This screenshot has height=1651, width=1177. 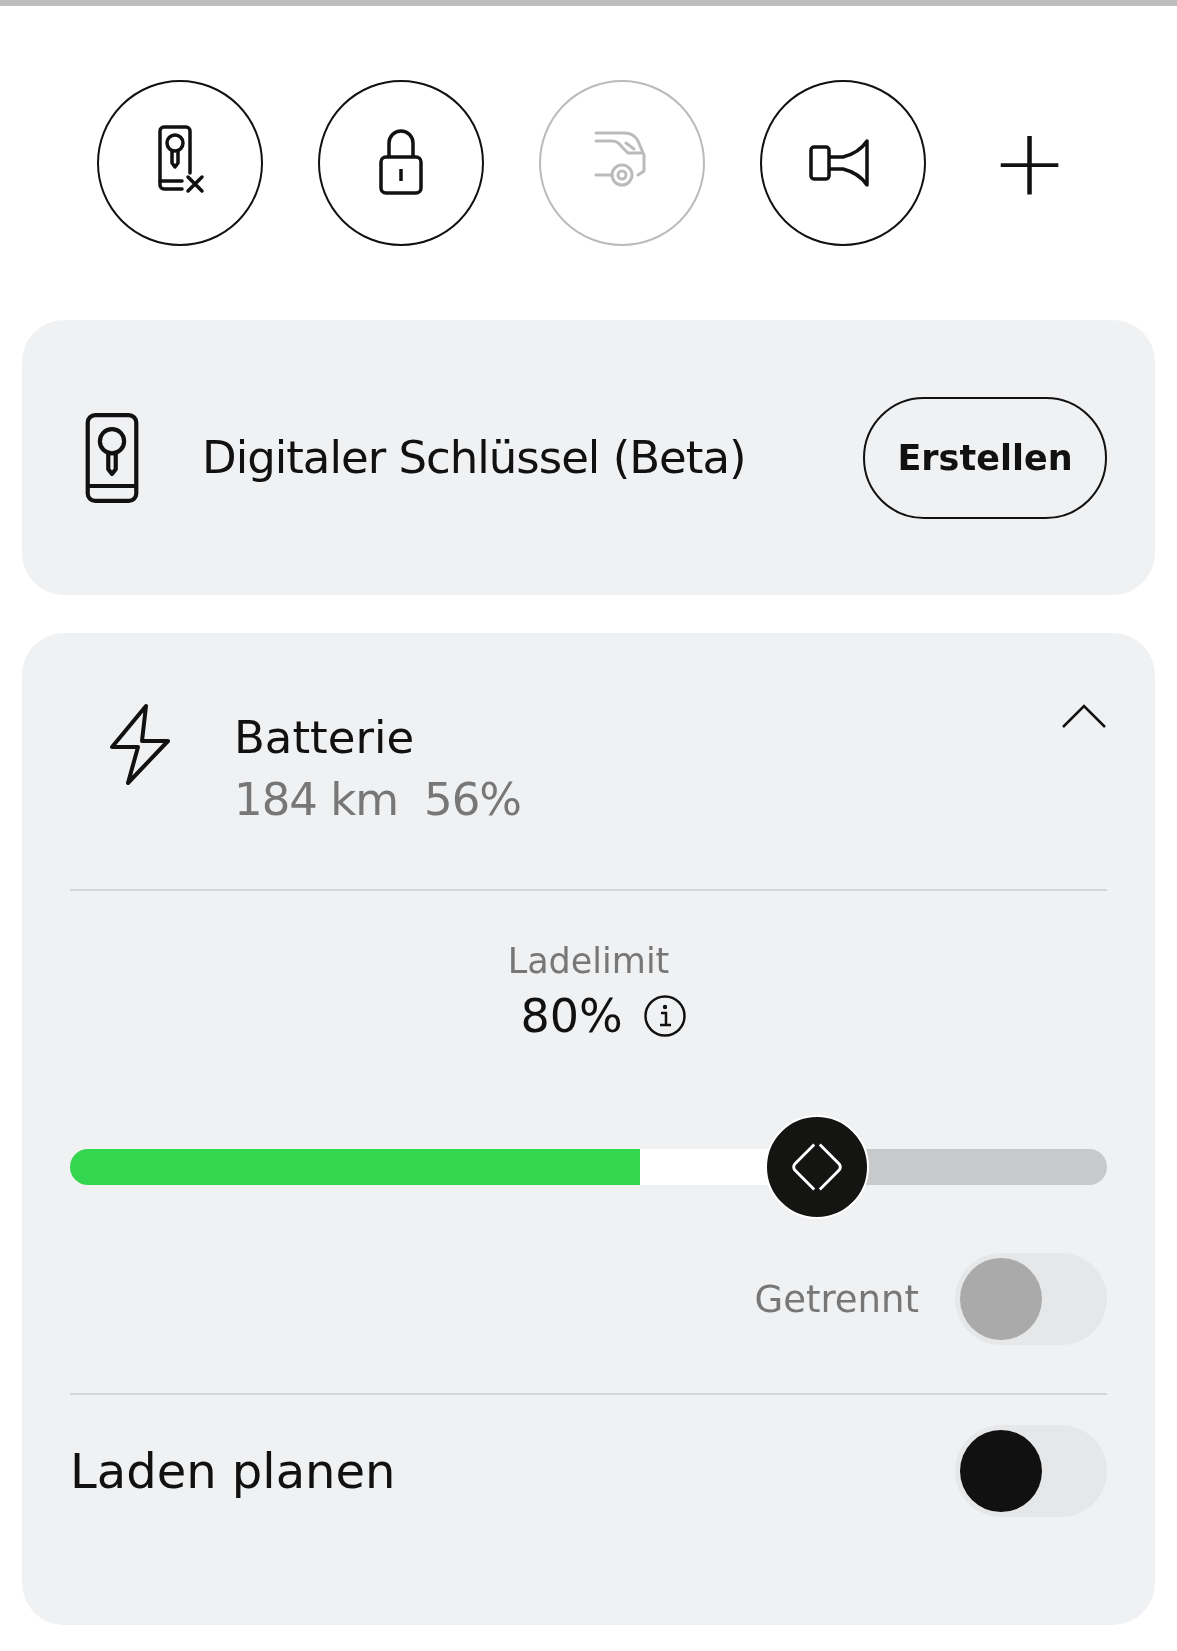 I want to click on chevron-up-icon, so click(x=1084, y=716).